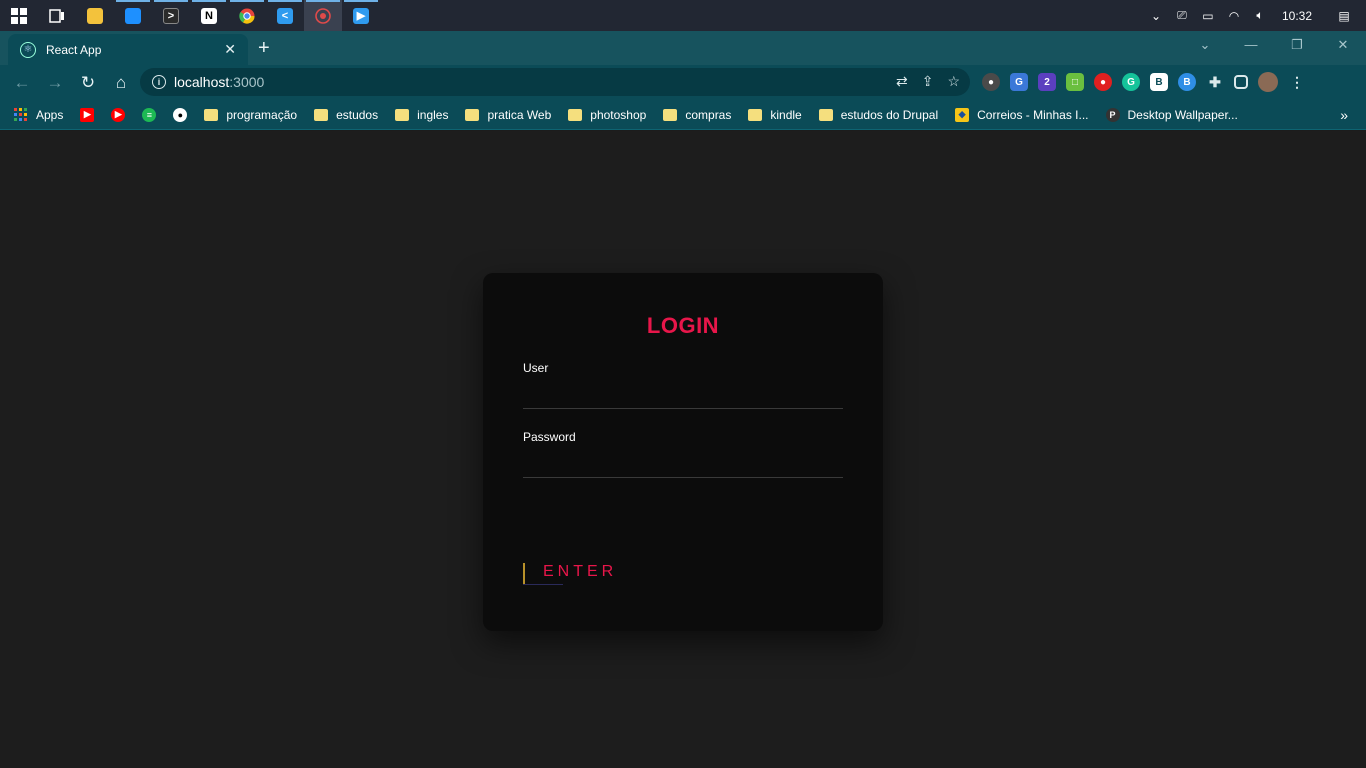 Image resolution: width=1366 pixels, height=768 pixels. Describe the element at coordinates (28, 49) in the screenshot. I see `react-icon: ⚛` at that location.